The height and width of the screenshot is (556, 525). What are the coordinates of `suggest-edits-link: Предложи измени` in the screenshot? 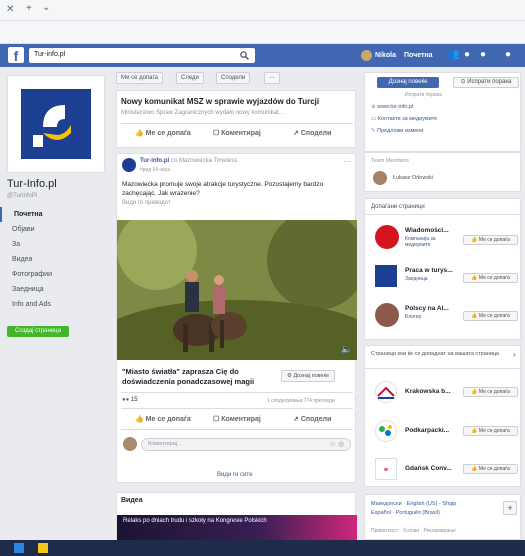 It's located at (400, 131).